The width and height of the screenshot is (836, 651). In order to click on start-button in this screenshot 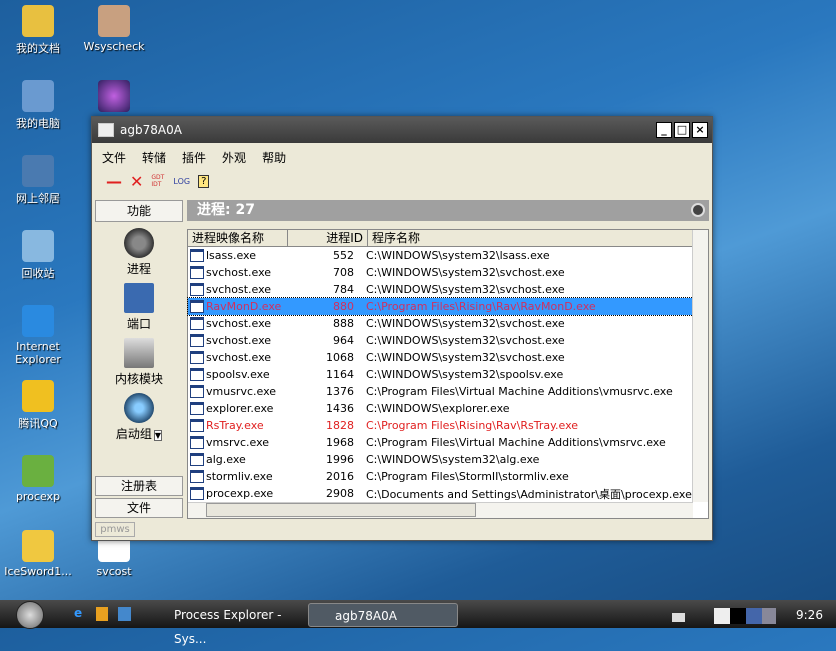, I will do `click(30, 615)`.